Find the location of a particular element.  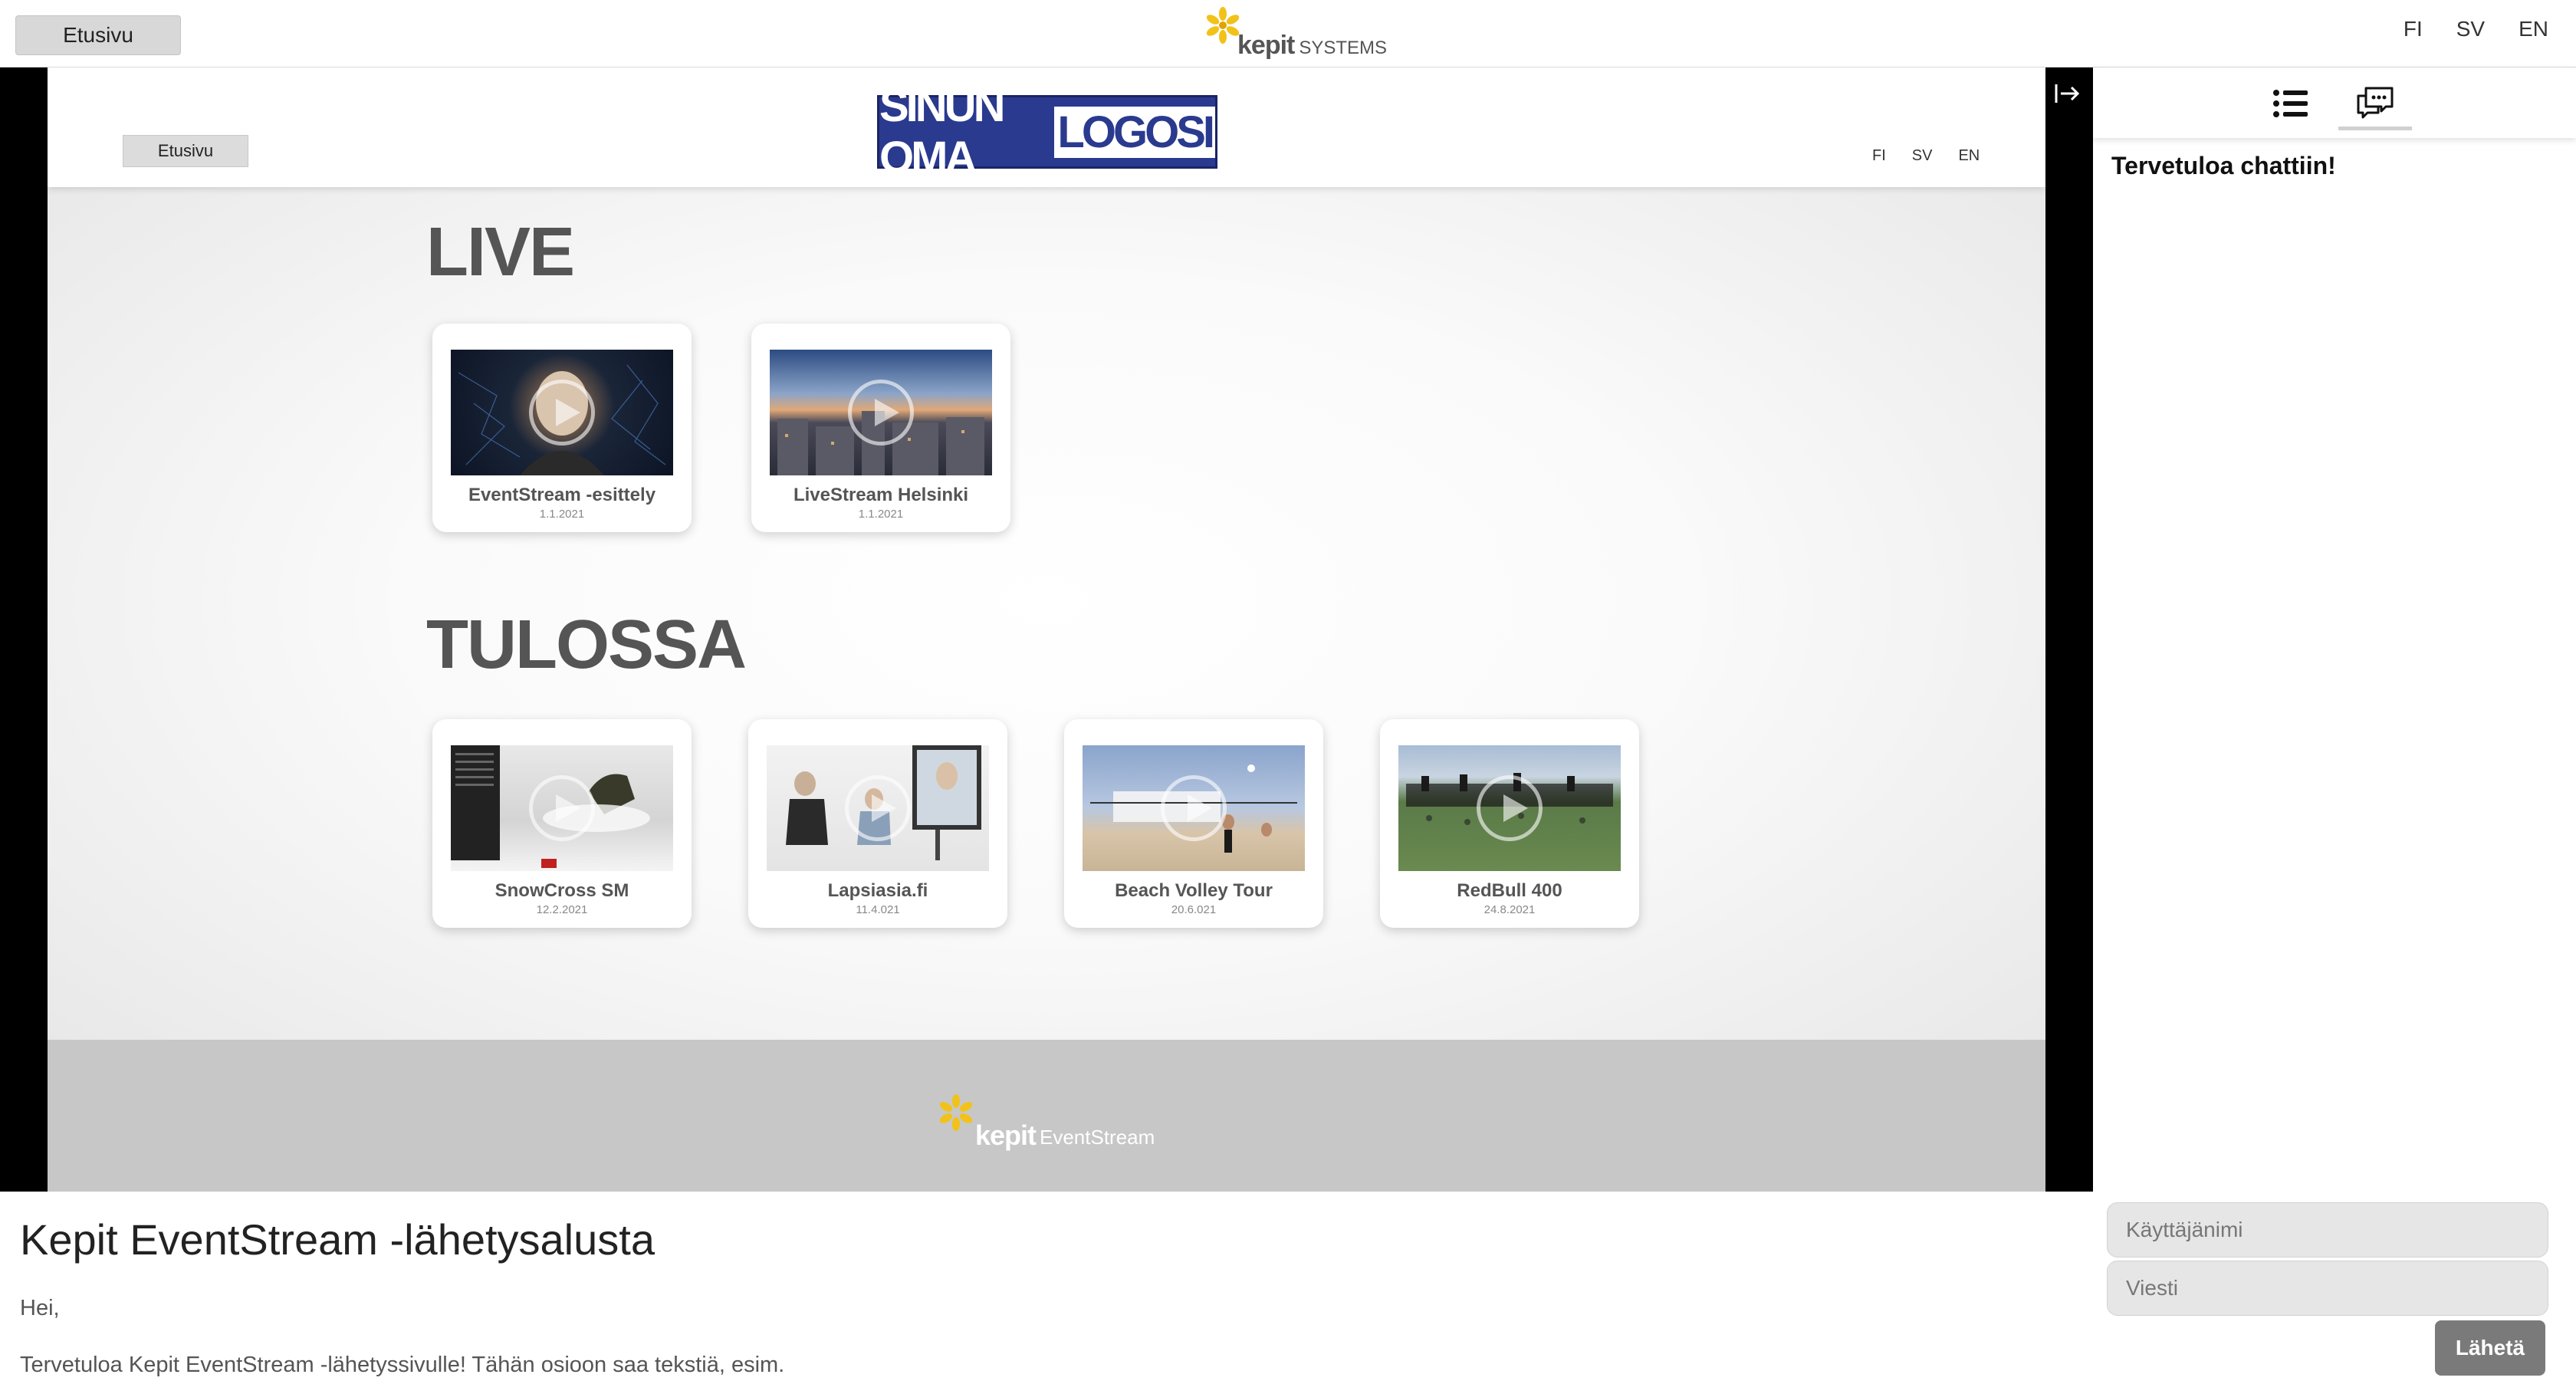

lang-fi-link: FI is located at coordinates (2413, 29).